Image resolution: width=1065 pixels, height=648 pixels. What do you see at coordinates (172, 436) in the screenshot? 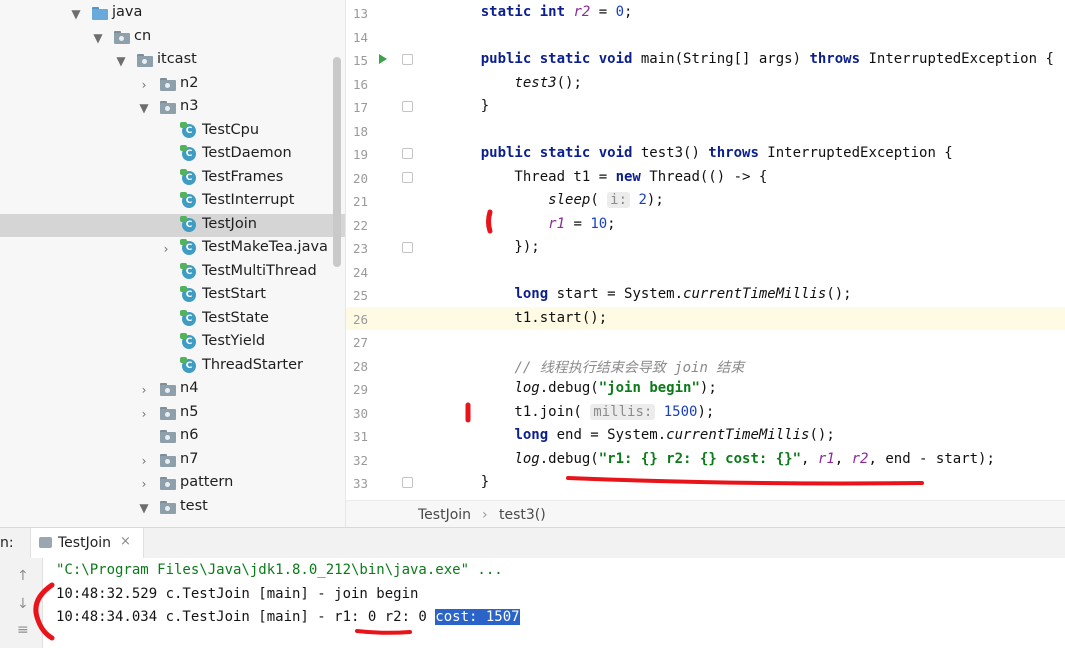
I see `tree-item: n6` at bounding box center [172, 436].